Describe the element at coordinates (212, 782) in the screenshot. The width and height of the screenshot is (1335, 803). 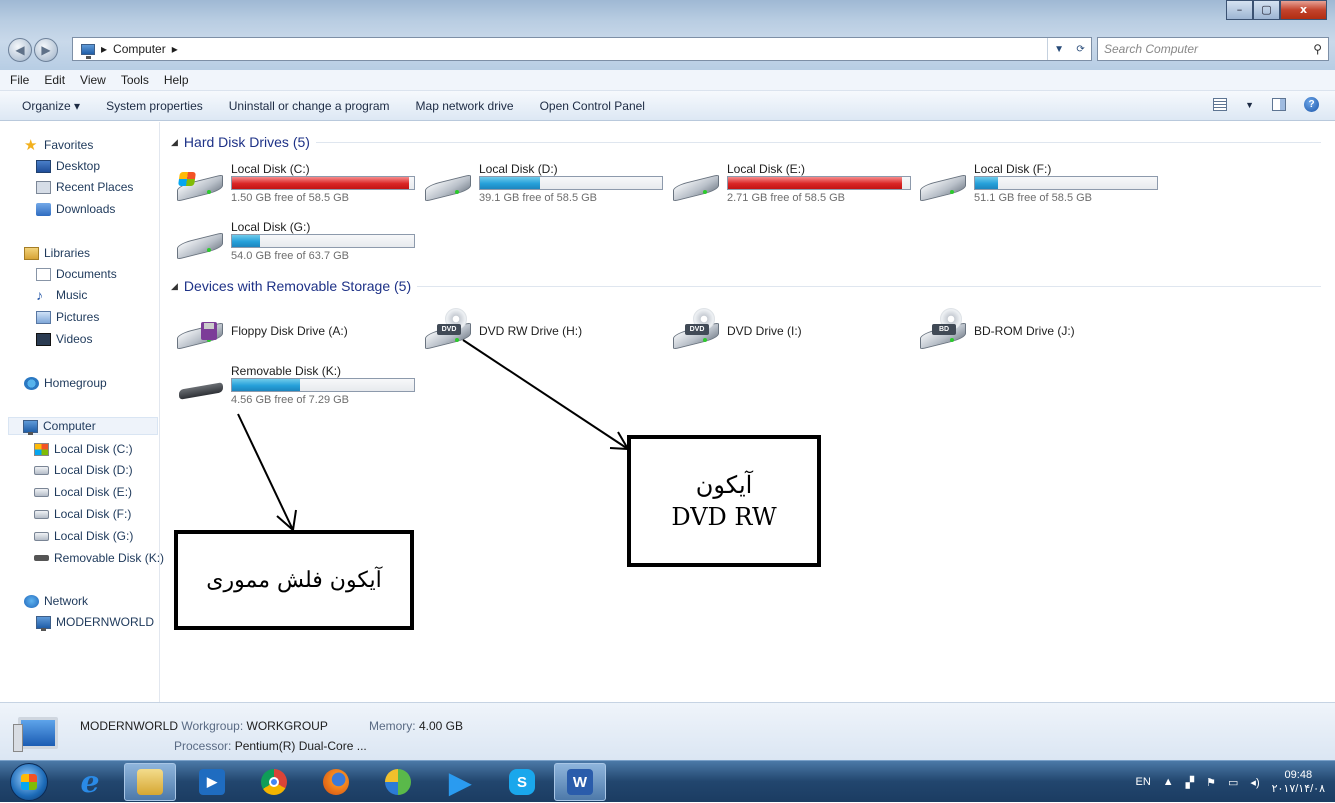
I see `taskbar-media: ▶` at that location.